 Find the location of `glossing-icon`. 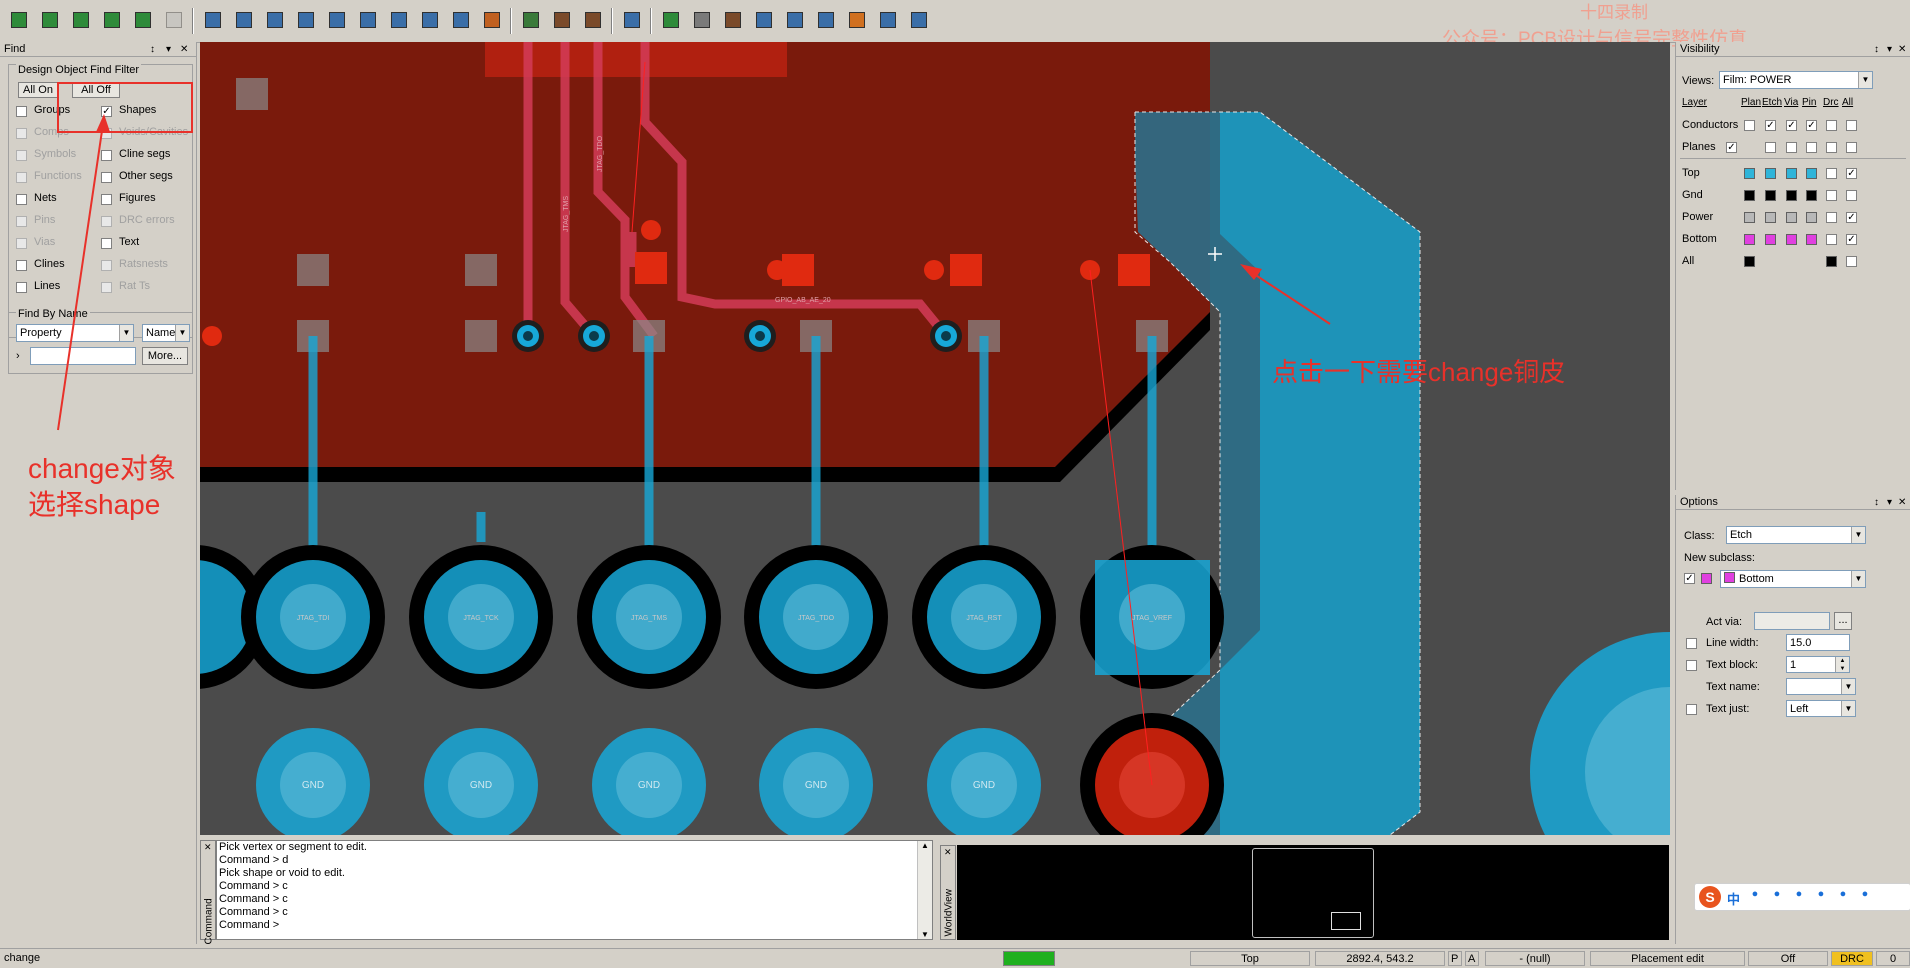

glossing-icon is located at coordinates (764, 20).